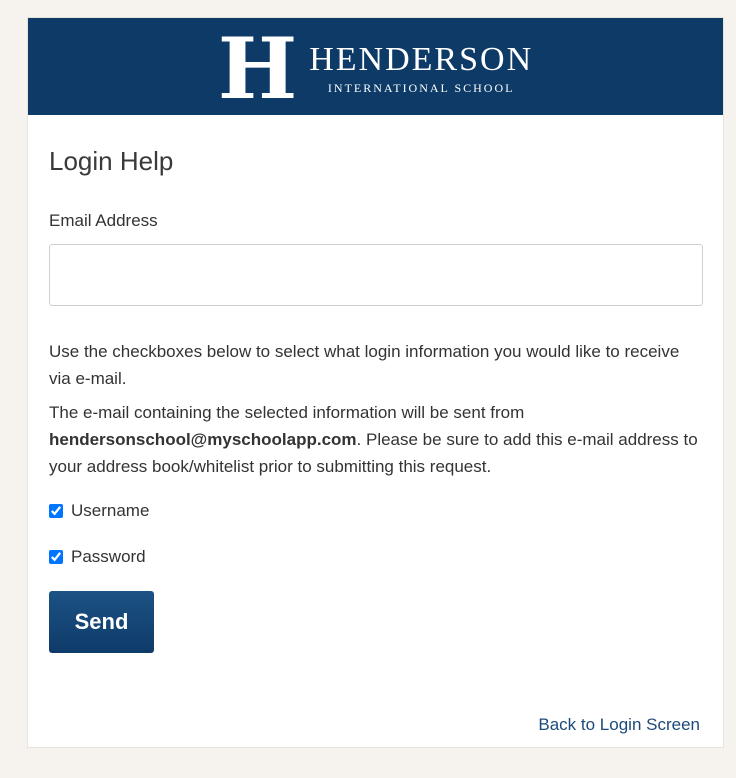 This screenshot has width=736, height=778. I want to click on username-checkbox, so click(56, 511).